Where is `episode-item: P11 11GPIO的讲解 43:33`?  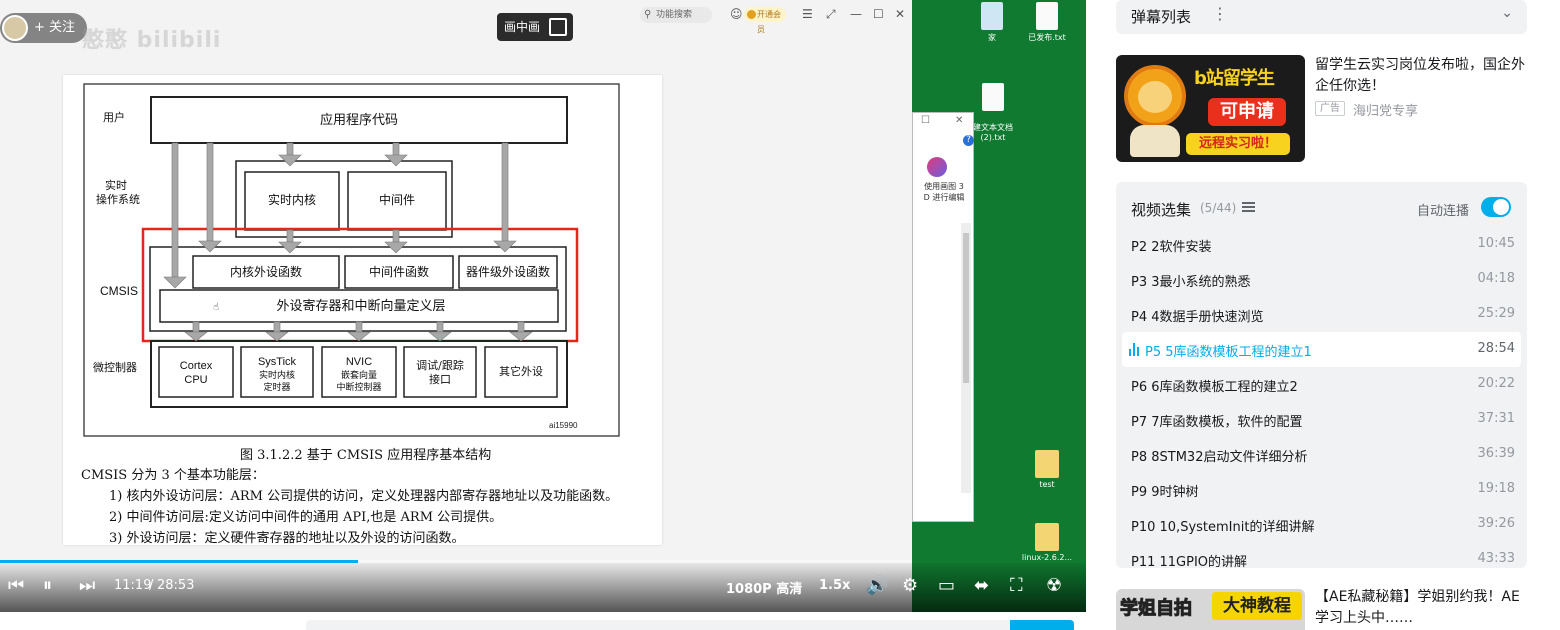
episode-item: P11 11GPIO的讲解 43:33 is located at coordinates (1321, 555).